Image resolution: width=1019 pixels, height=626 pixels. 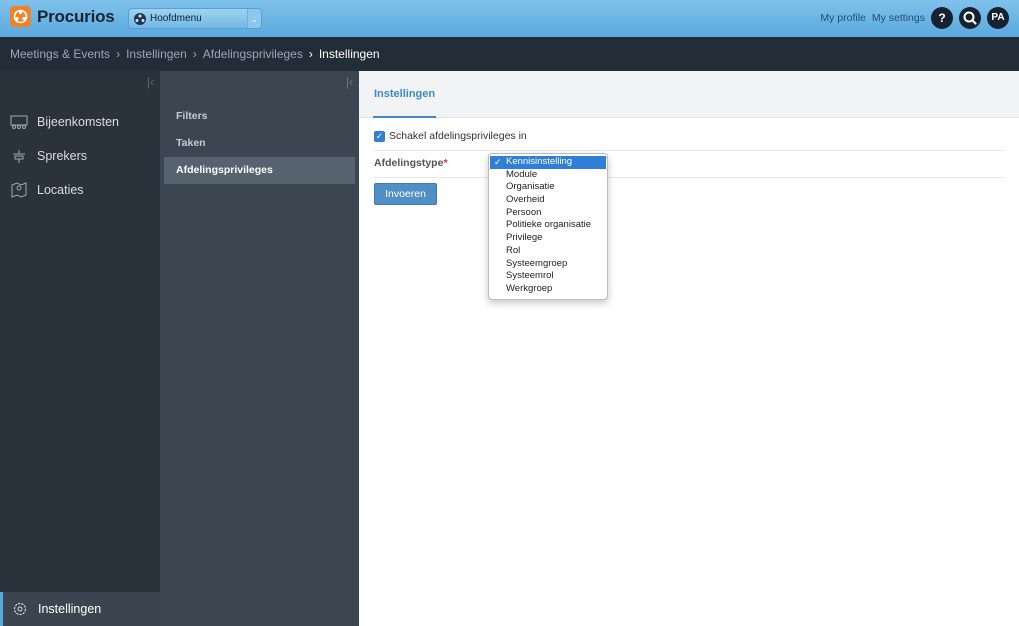 What do you see at coordinates (548, 238) in the screenshot?
I see `dropdown-option: Privilege` at bounding box center [548, 238].